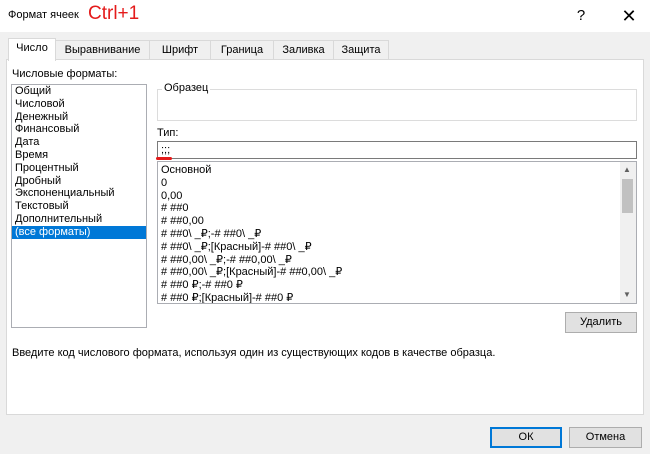 Image resolution: width=650 pixels, height=454 pixels. Describe the element at coordinates (397, 272) in the screenshot. I see `list-item: # ##0,00\ _₽;[Красный]-# ##0,00\ _₽` at that location.